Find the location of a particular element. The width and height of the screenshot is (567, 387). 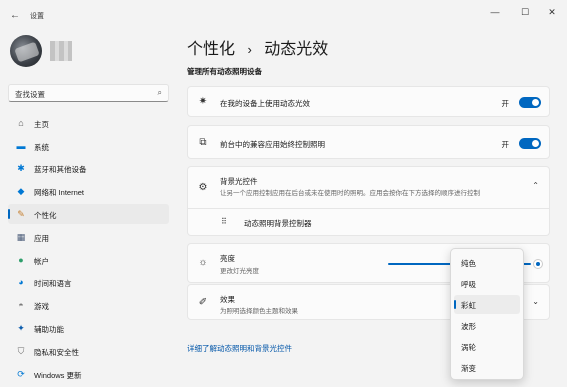

close-button: ✕ is located at coordinates (552, 12).